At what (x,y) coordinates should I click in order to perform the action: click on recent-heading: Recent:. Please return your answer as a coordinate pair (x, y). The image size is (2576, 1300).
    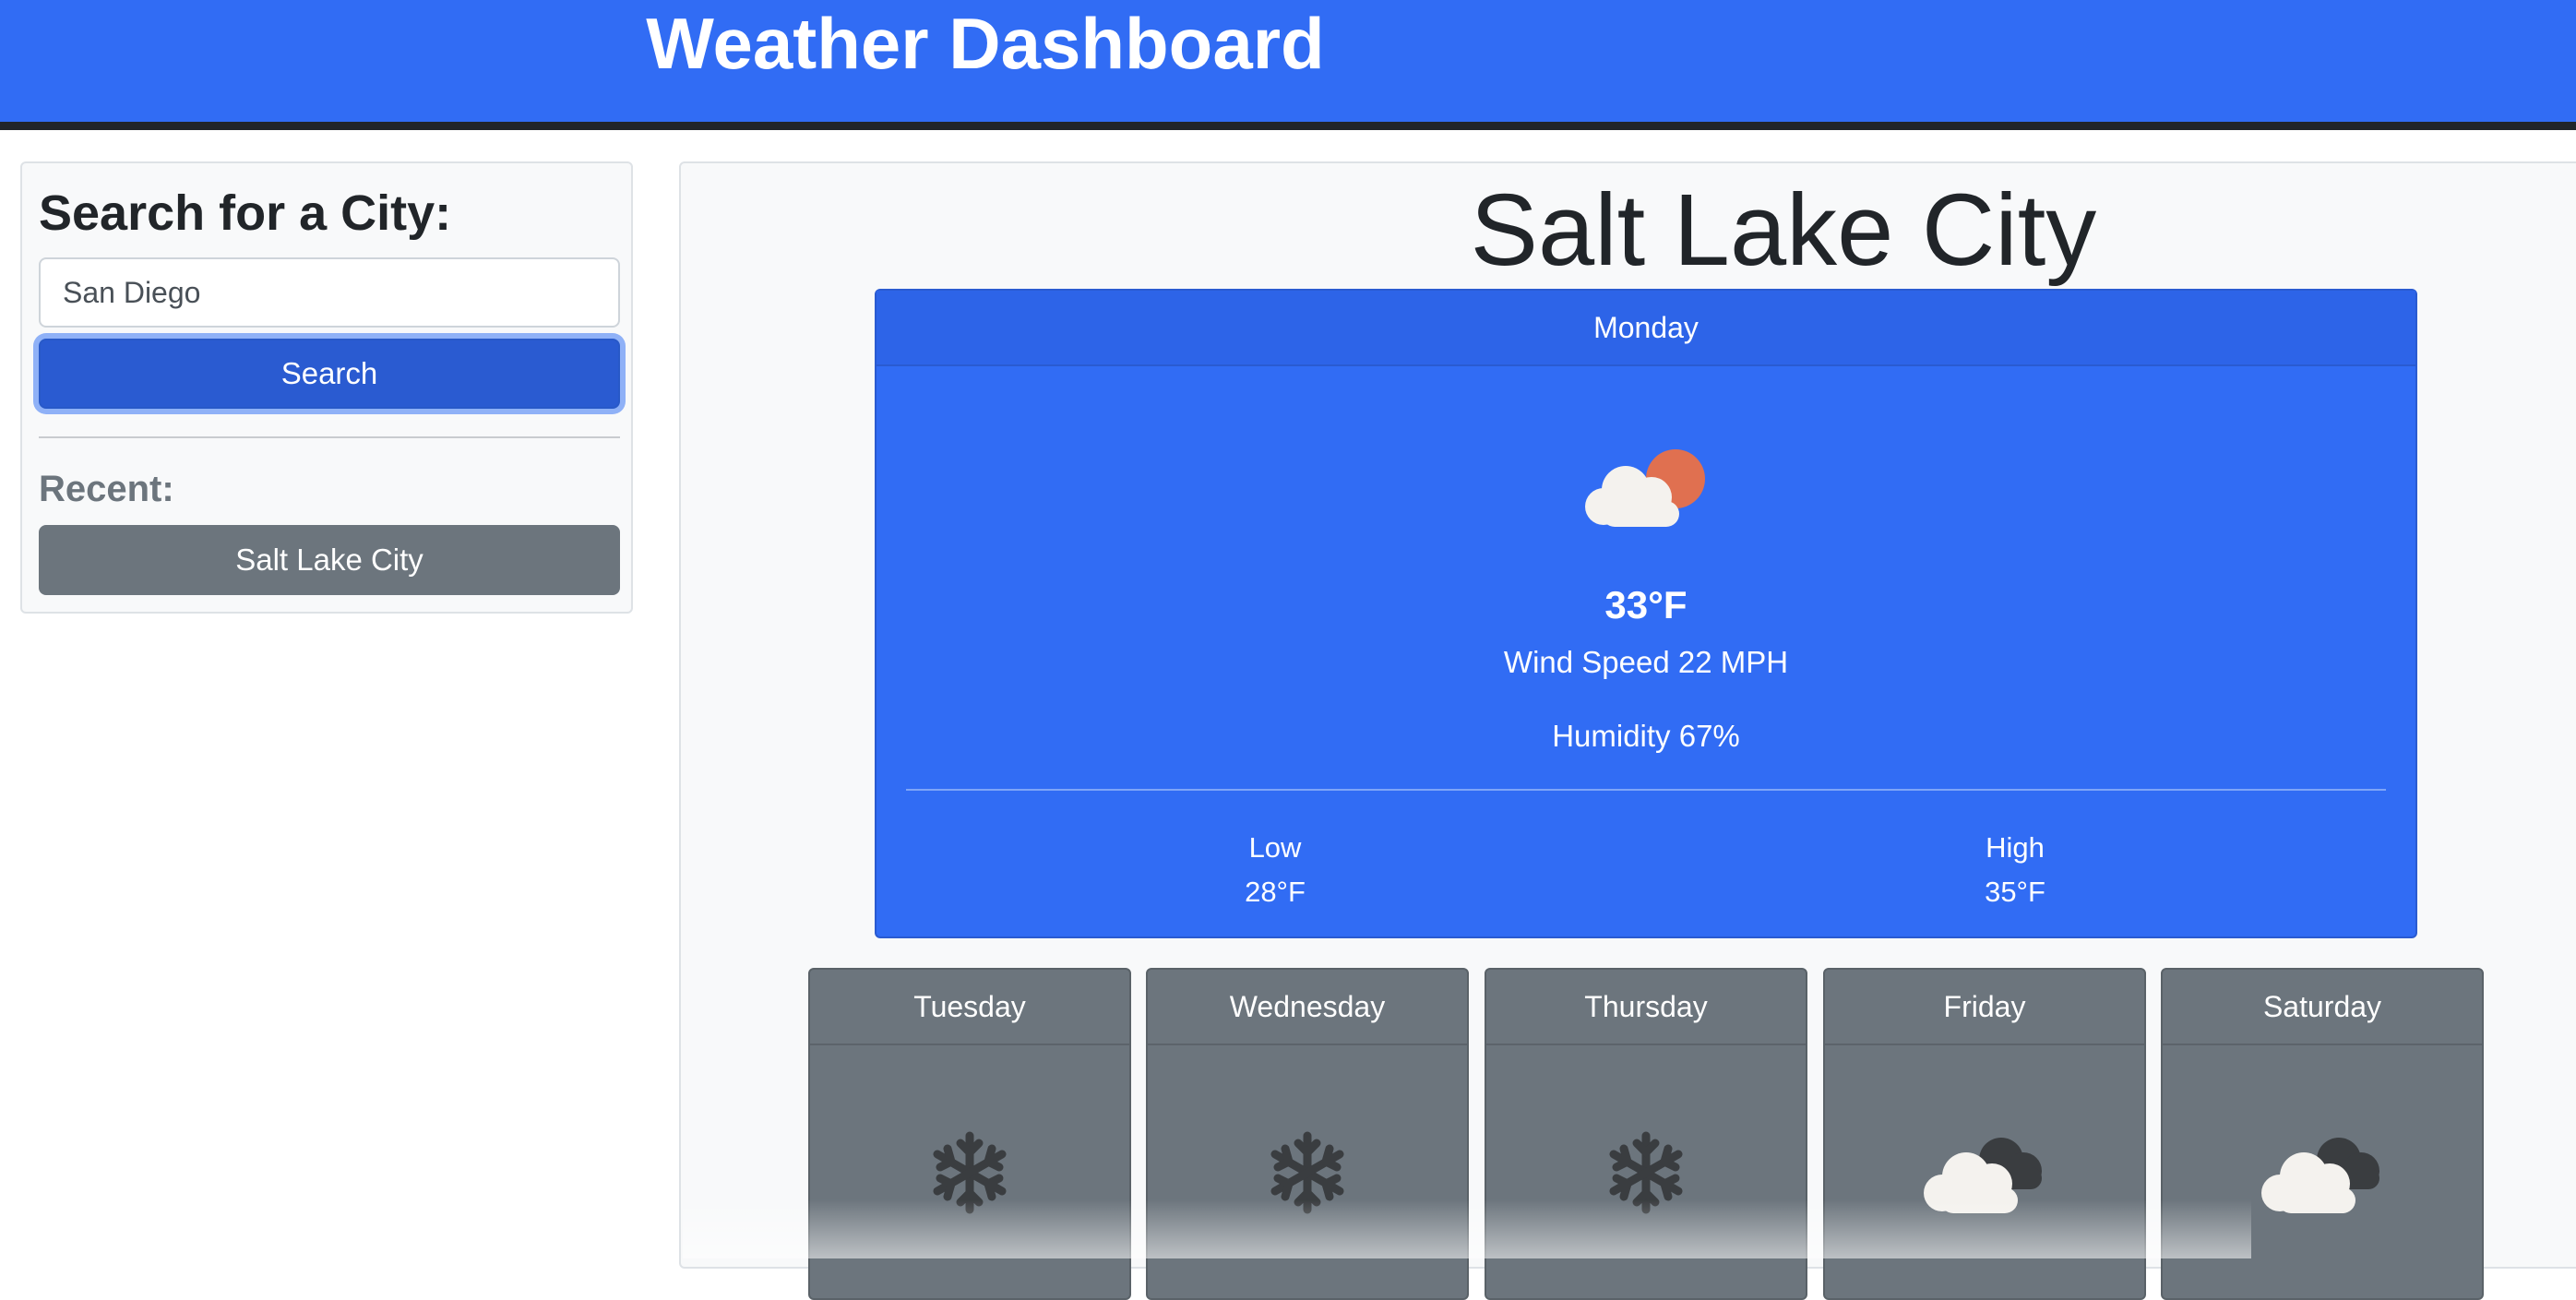
    Looking at the image, I should click on (107, 489).